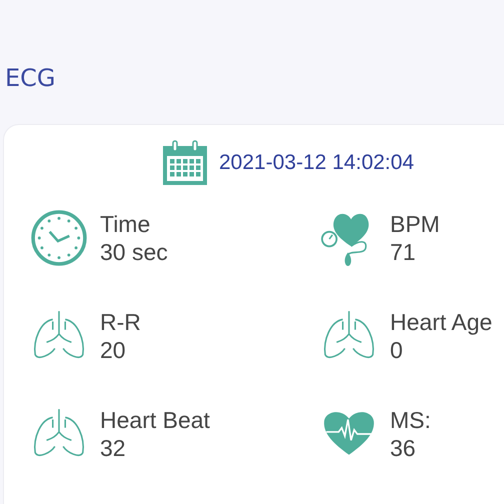 Image resolution: width=504 pixels, height=504 pixels. What do you see at coordinates (59, 238) in the screenshot?
I see `clock-icon` at bounding box center [59, 238].